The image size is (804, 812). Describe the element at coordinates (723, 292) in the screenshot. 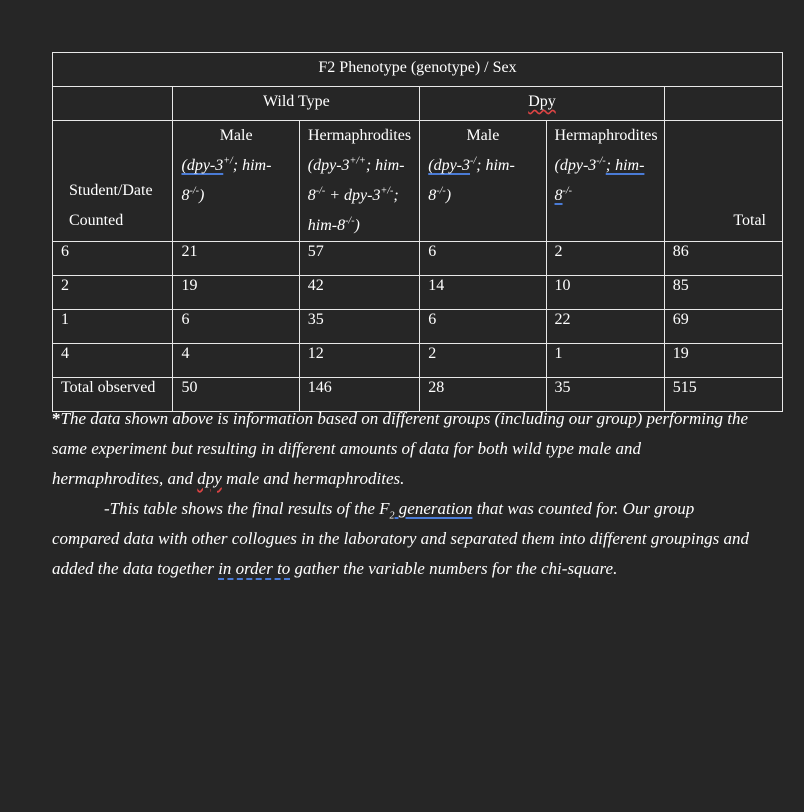

I see `cell-total: 85` at that location.